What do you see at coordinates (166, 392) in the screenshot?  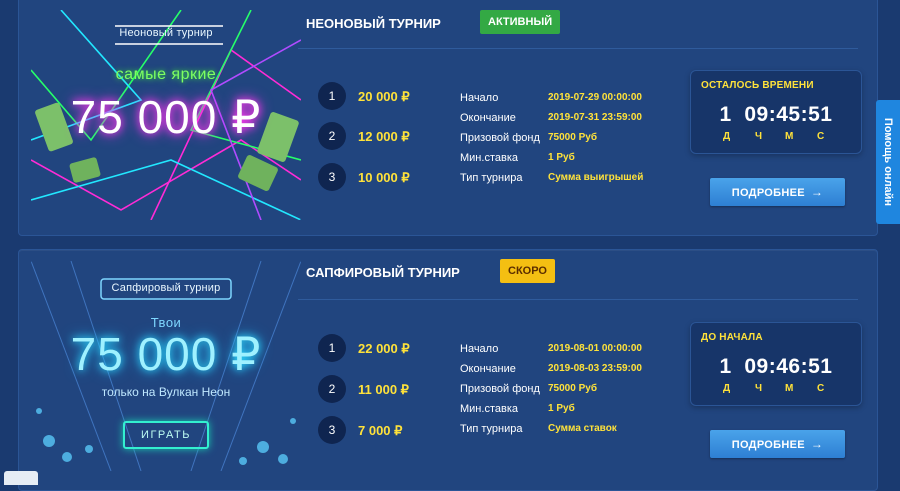 I see `banner-note: только на Вулкан Неон` at bounding box center [166, 392].